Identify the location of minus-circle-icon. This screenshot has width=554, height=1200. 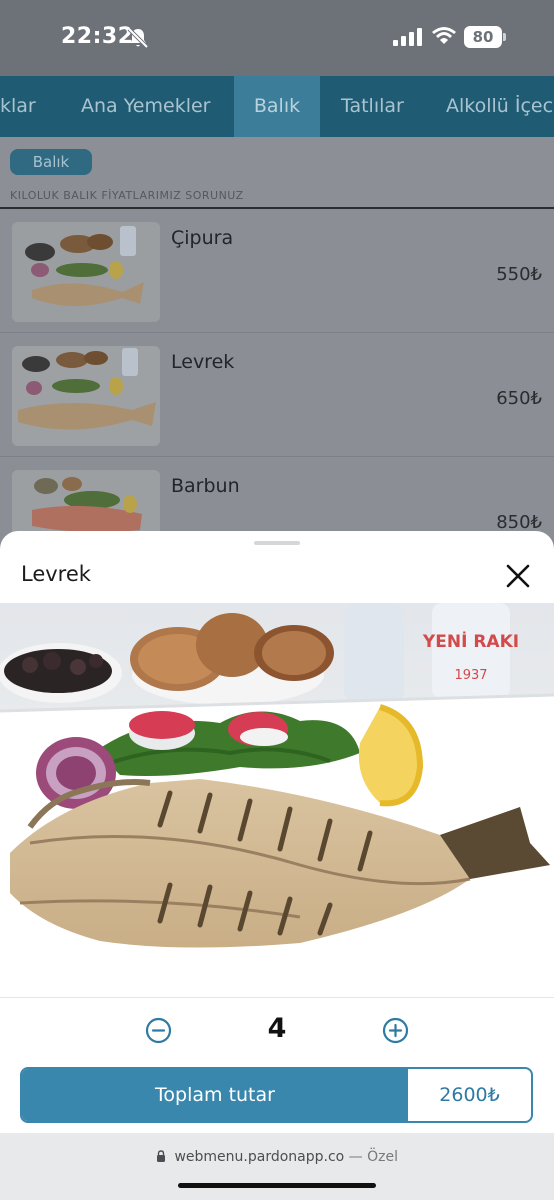
(158, 1030).